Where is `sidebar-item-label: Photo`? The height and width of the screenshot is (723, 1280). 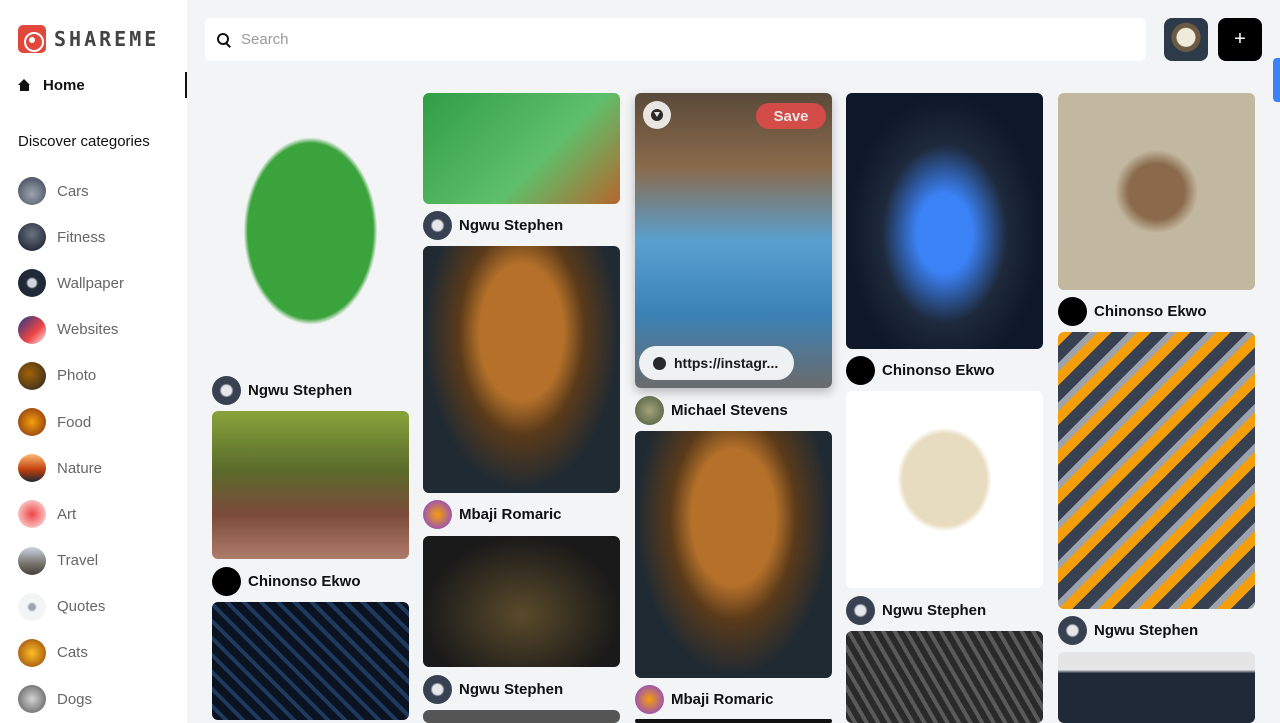
sidebar-item-label: Photo is located at coordinates (77, 376).